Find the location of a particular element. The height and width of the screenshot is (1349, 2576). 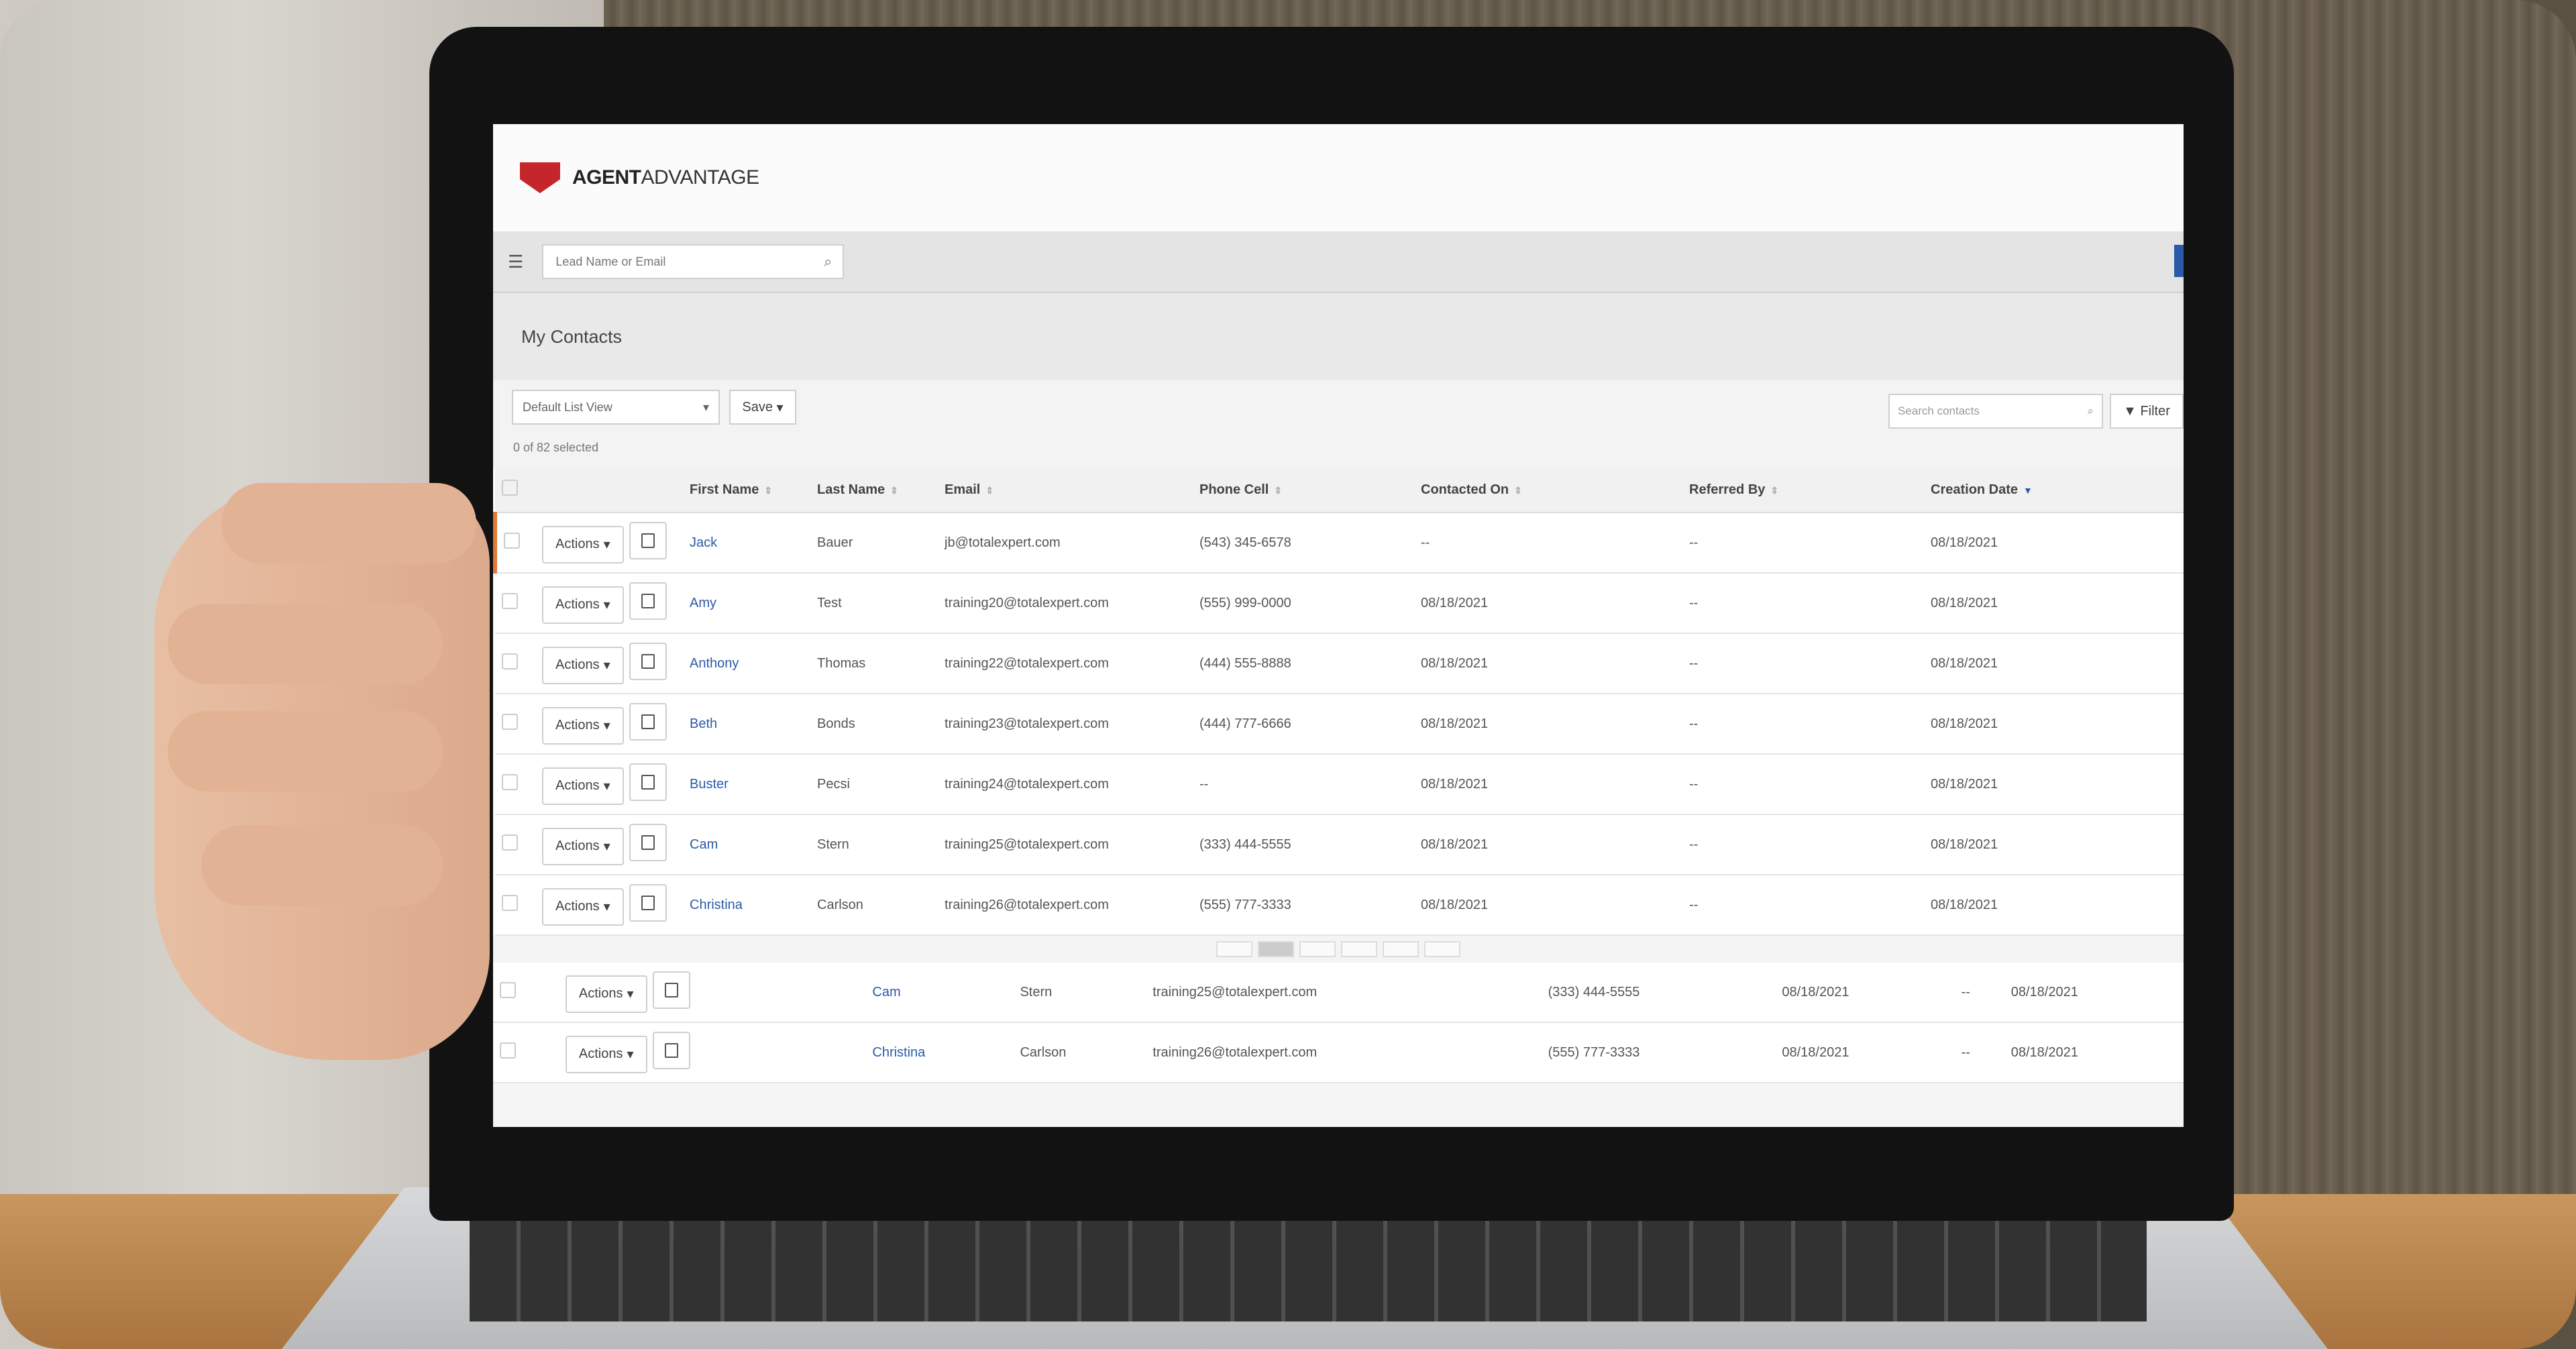

sort-icon: ⇕ is located at coordinates (989, 490).